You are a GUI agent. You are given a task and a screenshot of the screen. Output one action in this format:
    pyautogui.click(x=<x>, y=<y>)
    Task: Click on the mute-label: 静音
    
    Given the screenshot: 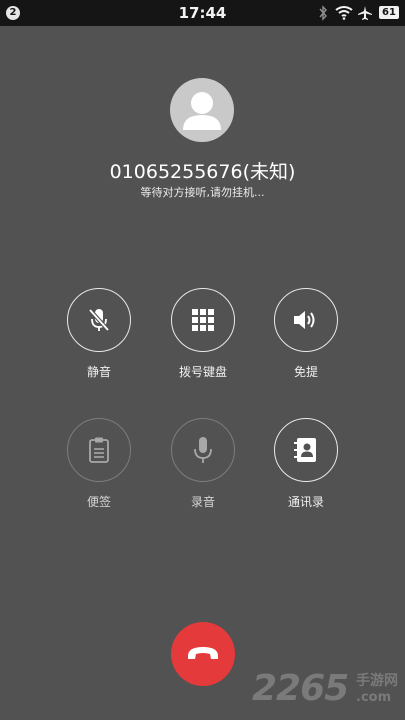 What is the action you would take?
    pyautogui.click(x=98, y=372)
    